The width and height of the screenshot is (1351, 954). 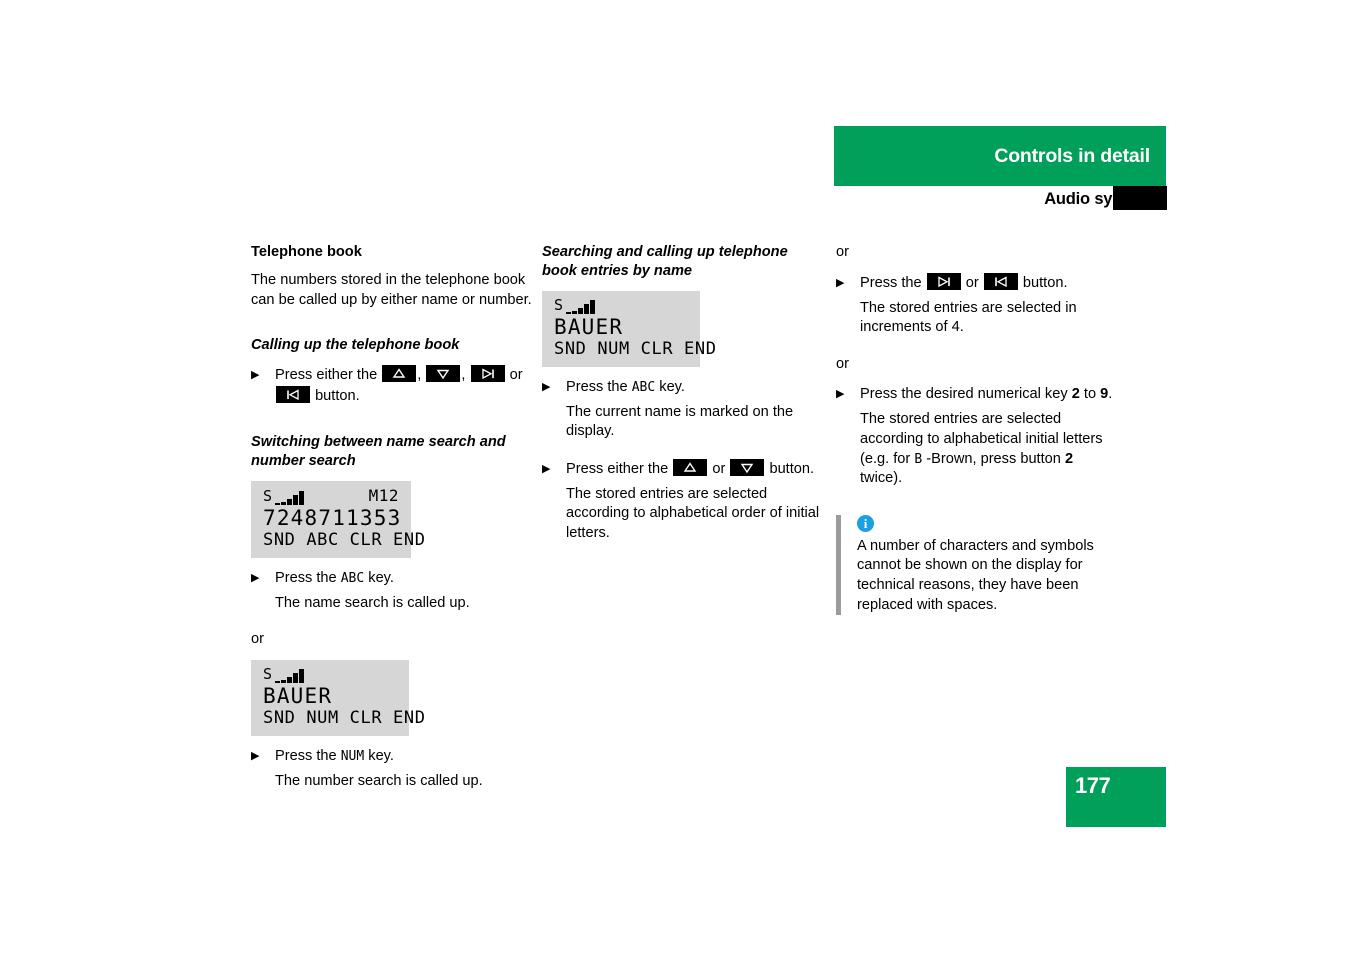 What do you see at coordinates (352, 756) in the screenshot?
I see `num-key-label: NUM` at bounding box center [352, 756].